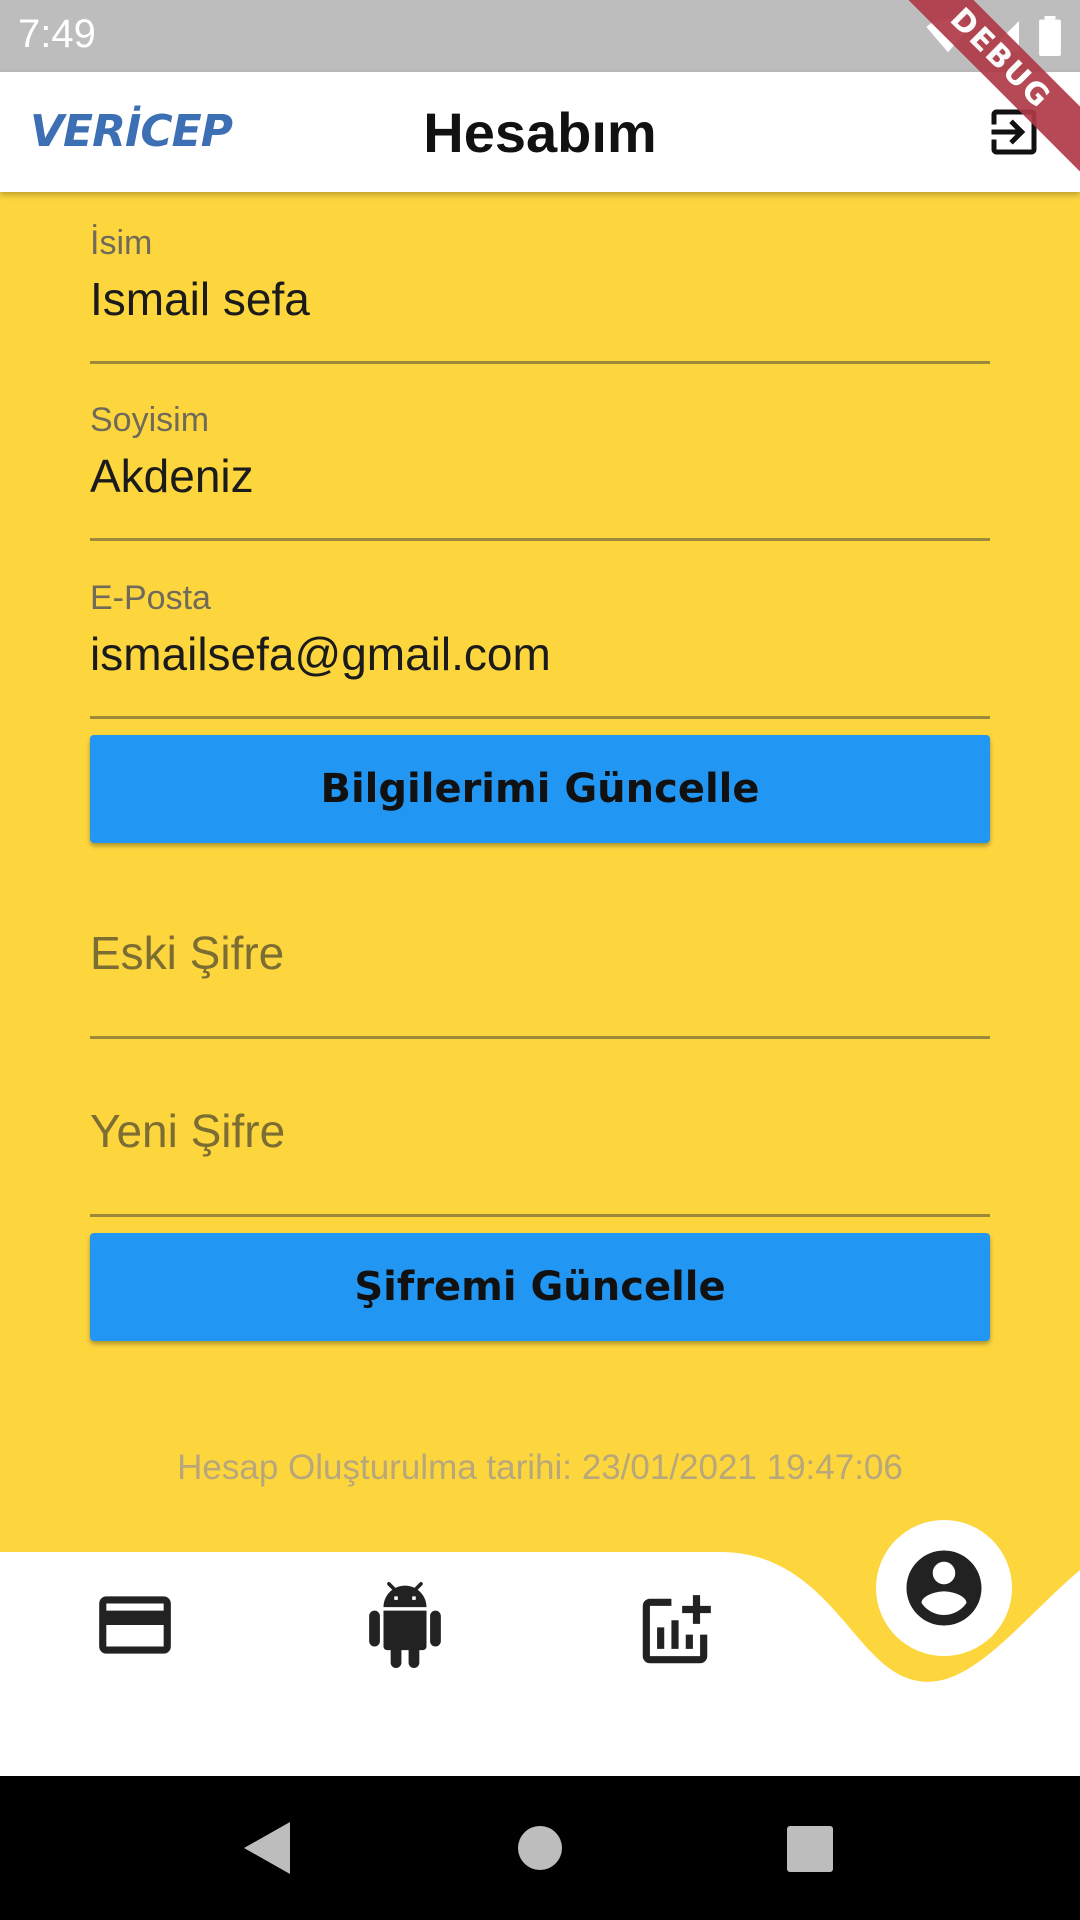 The height and width of the screenshot is (1920, 1080). What do you see at coordinates (540, 287) in the screenshot?
I see `name-field: İsim Ismail sefa` at bounding box center [540, 287].